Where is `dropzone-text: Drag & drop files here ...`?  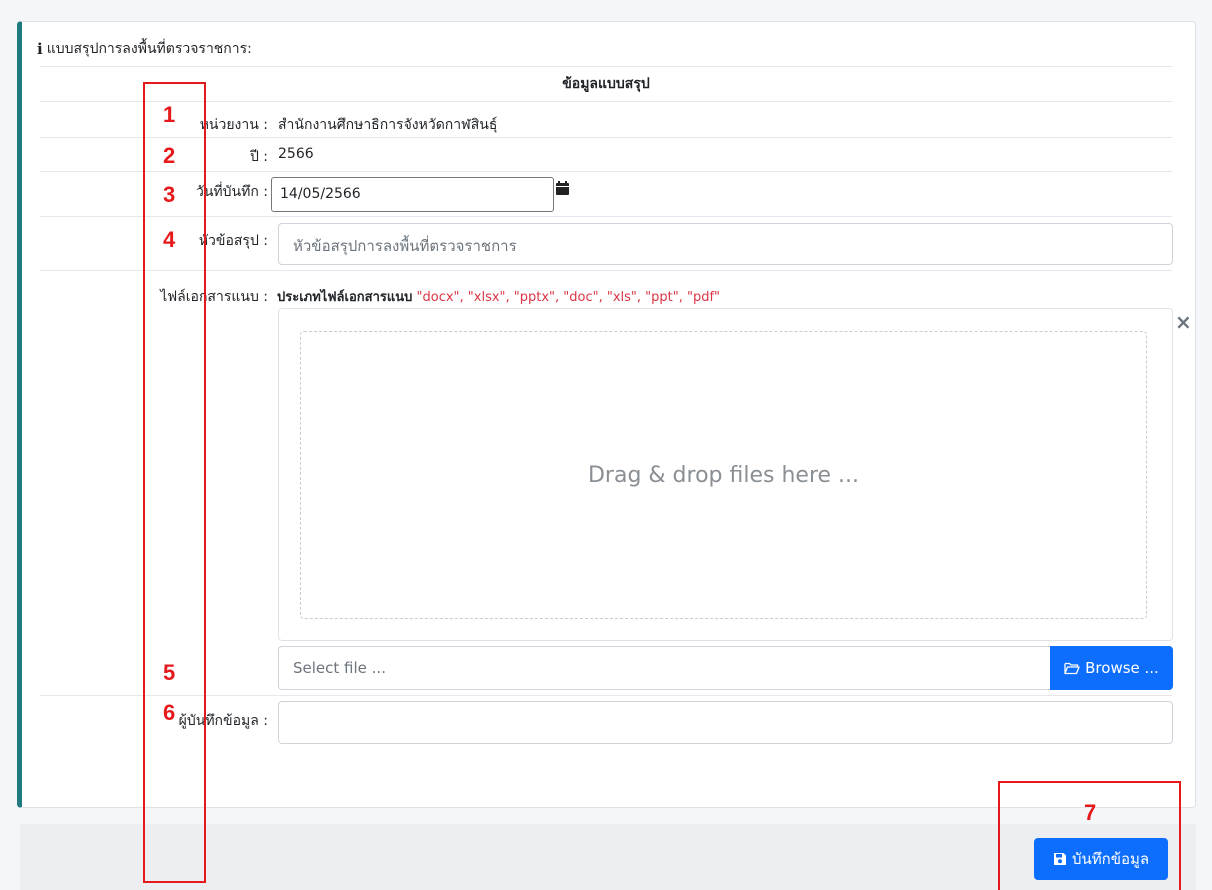
dropzone-text: Drag & drop files here ... is located at coordinates (723, 475).